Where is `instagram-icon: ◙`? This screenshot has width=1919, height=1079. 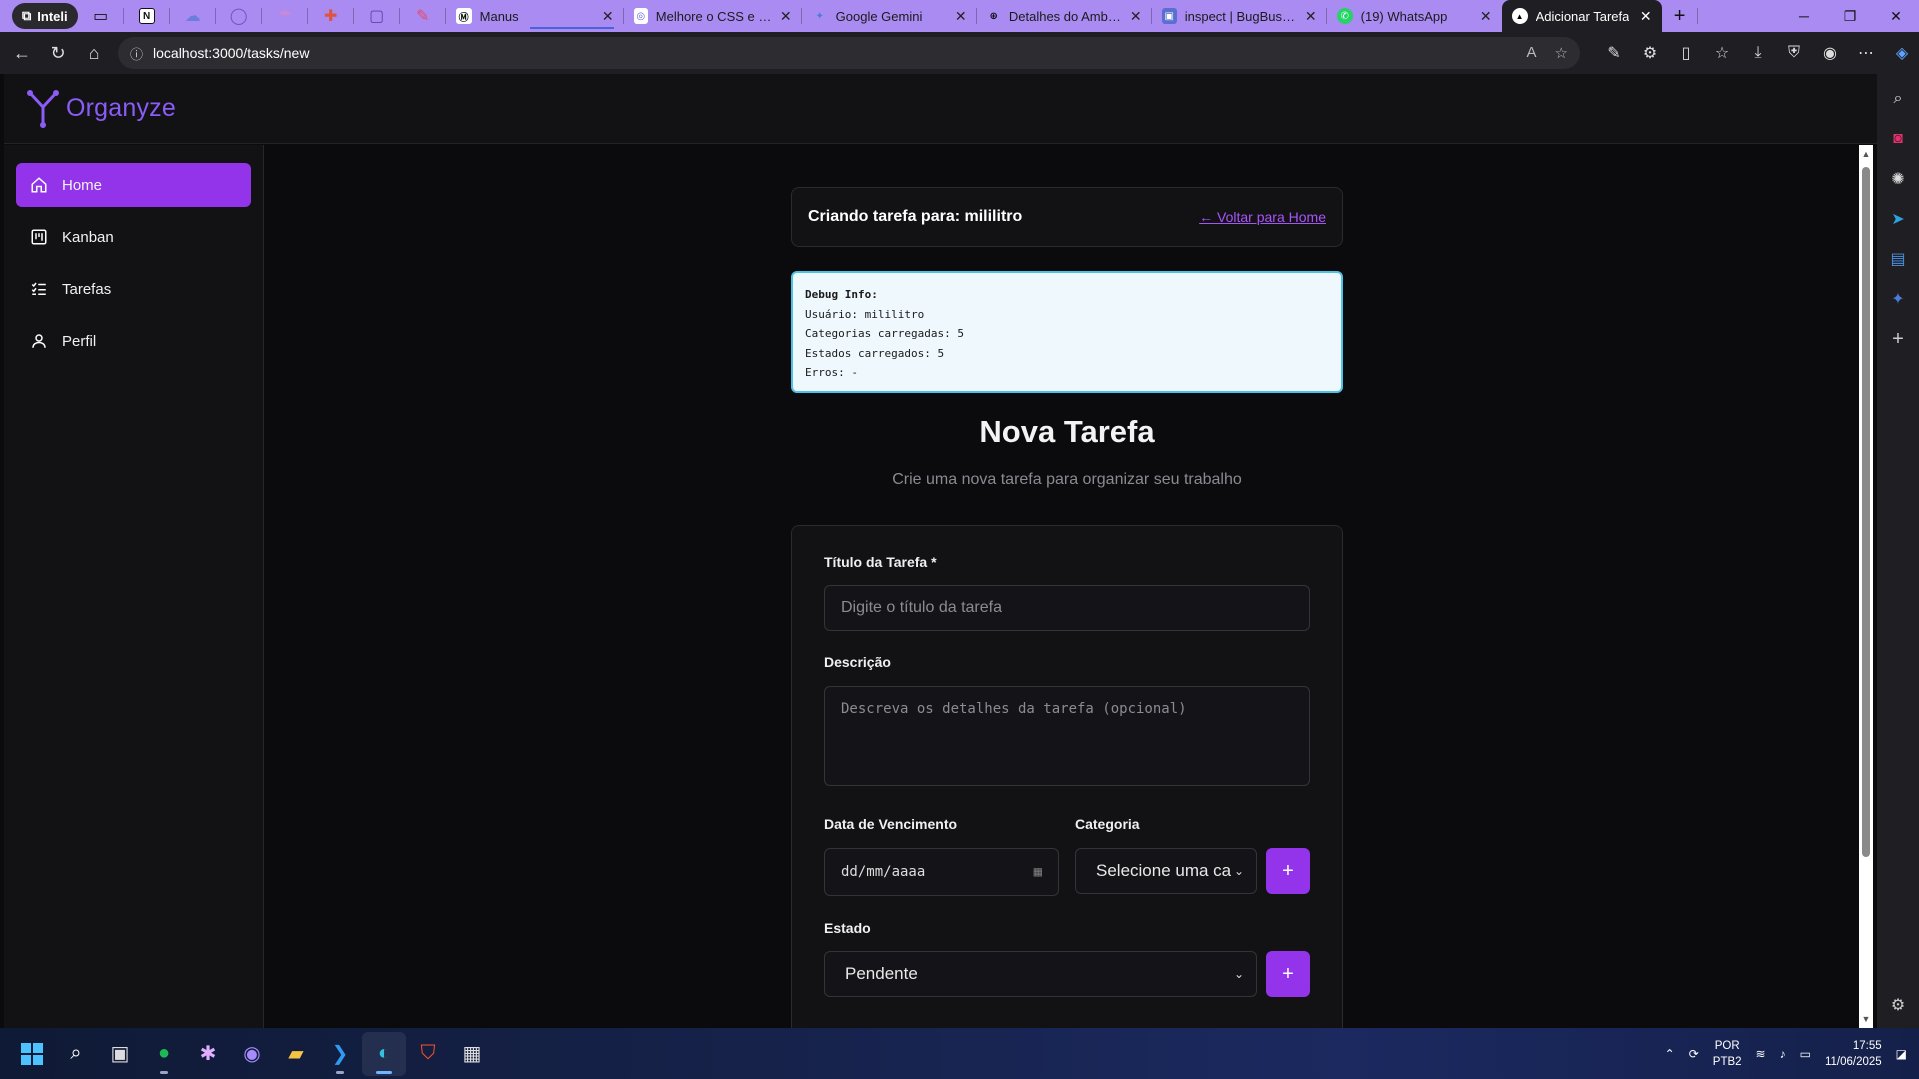
instagram-icon: ◙ is located at coordinates (1898, 139).